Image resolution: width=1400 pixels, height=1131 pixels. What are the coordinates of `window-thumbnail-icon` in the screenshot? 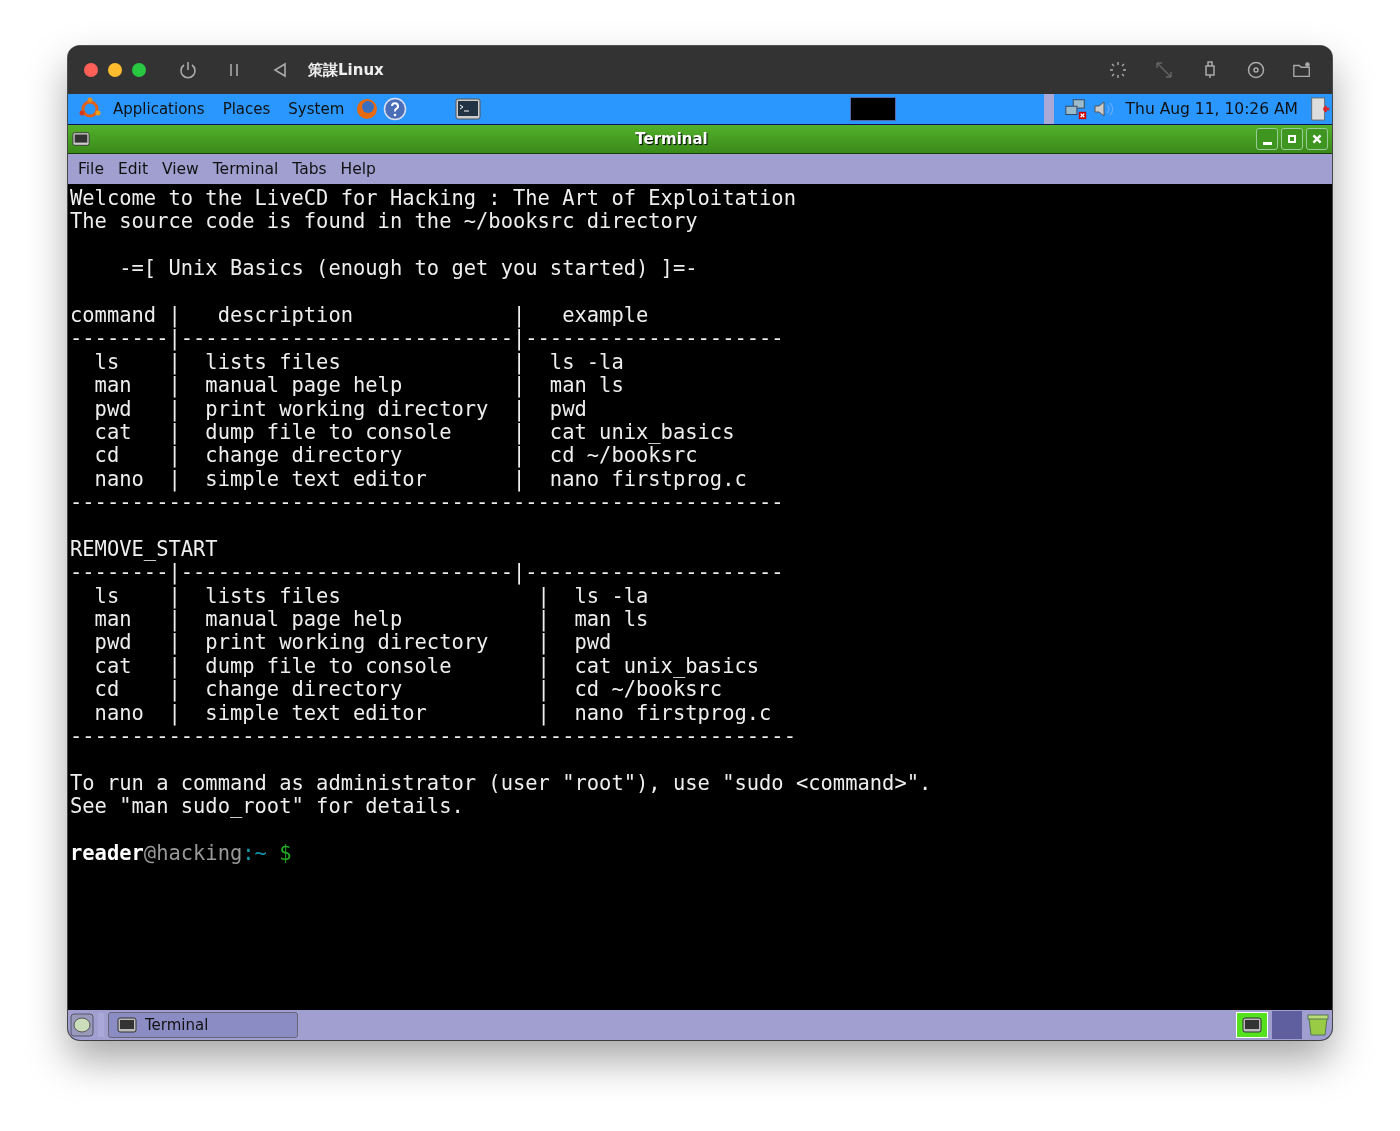 It's located at (1252, 1025).